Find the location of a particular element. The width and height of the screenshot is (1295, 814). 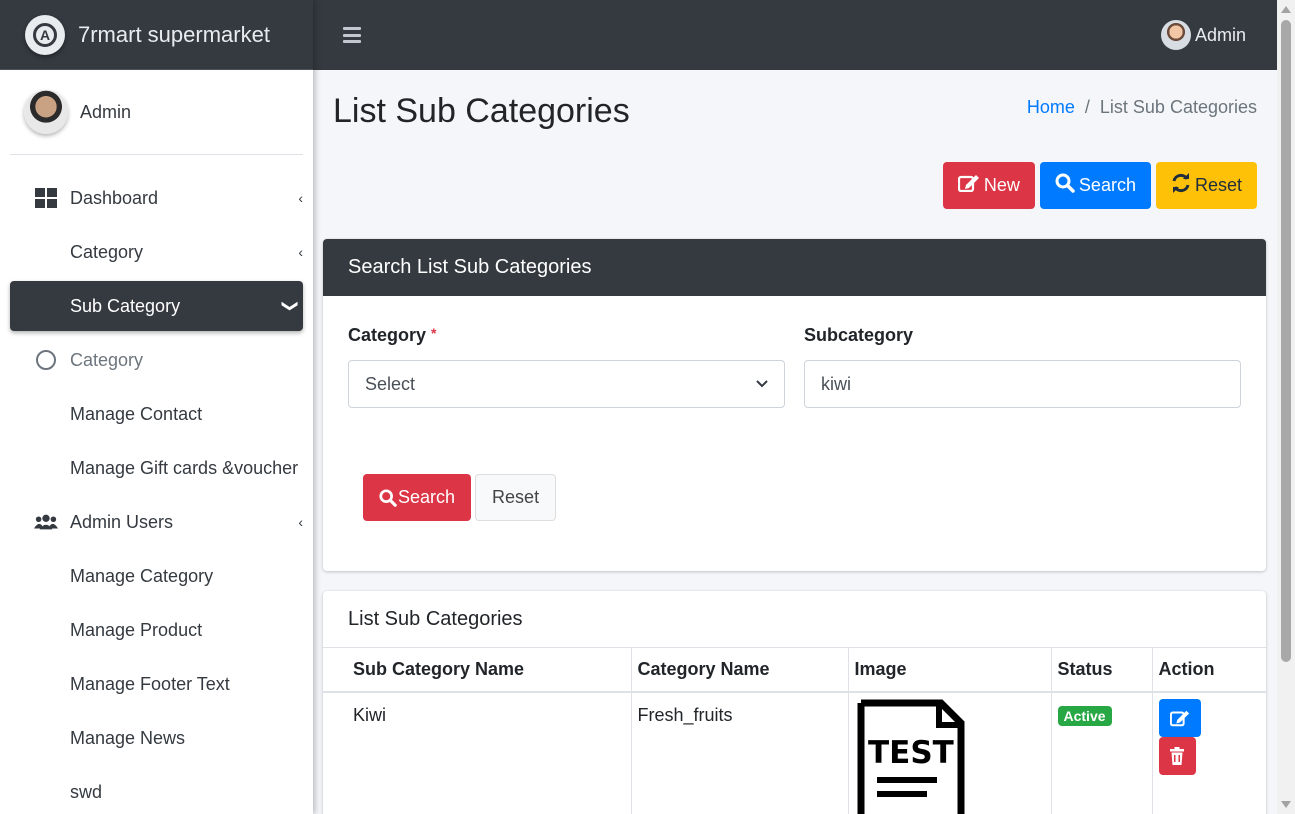

new-button-label: New is located at coordinates (1001, 185).